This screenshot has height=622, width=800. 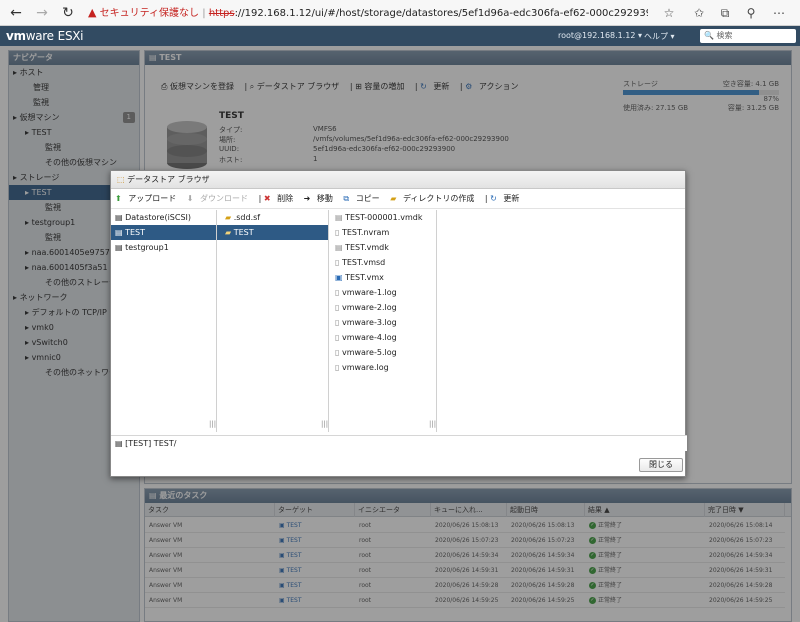 What do you see at coordinates (135, 232) in the screenshot?
I see `datastore-label: TEST` at bounding box center [135, 232].